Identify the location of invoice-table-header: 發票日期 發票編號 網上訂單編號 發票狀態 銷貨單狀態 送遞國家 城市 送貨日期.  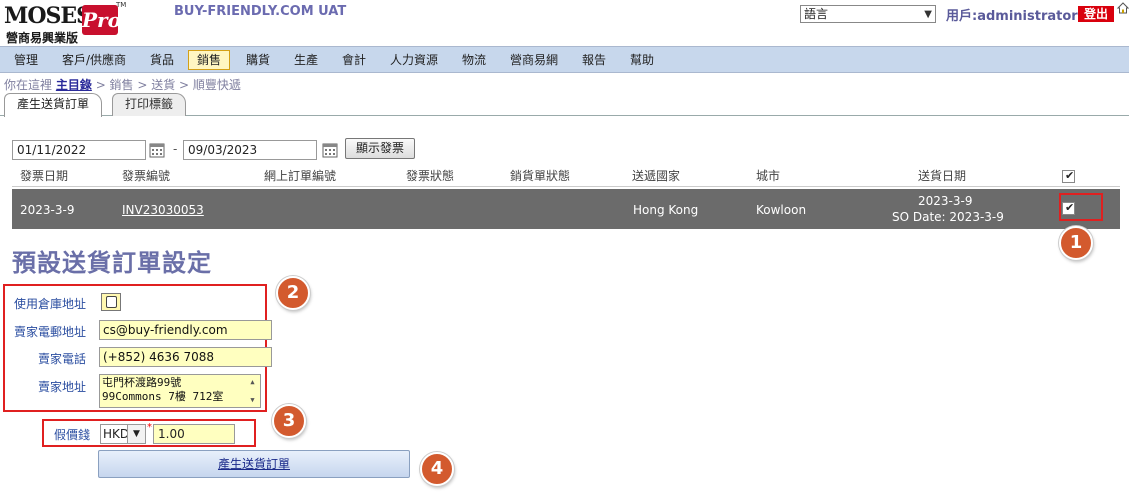
(566, 175).